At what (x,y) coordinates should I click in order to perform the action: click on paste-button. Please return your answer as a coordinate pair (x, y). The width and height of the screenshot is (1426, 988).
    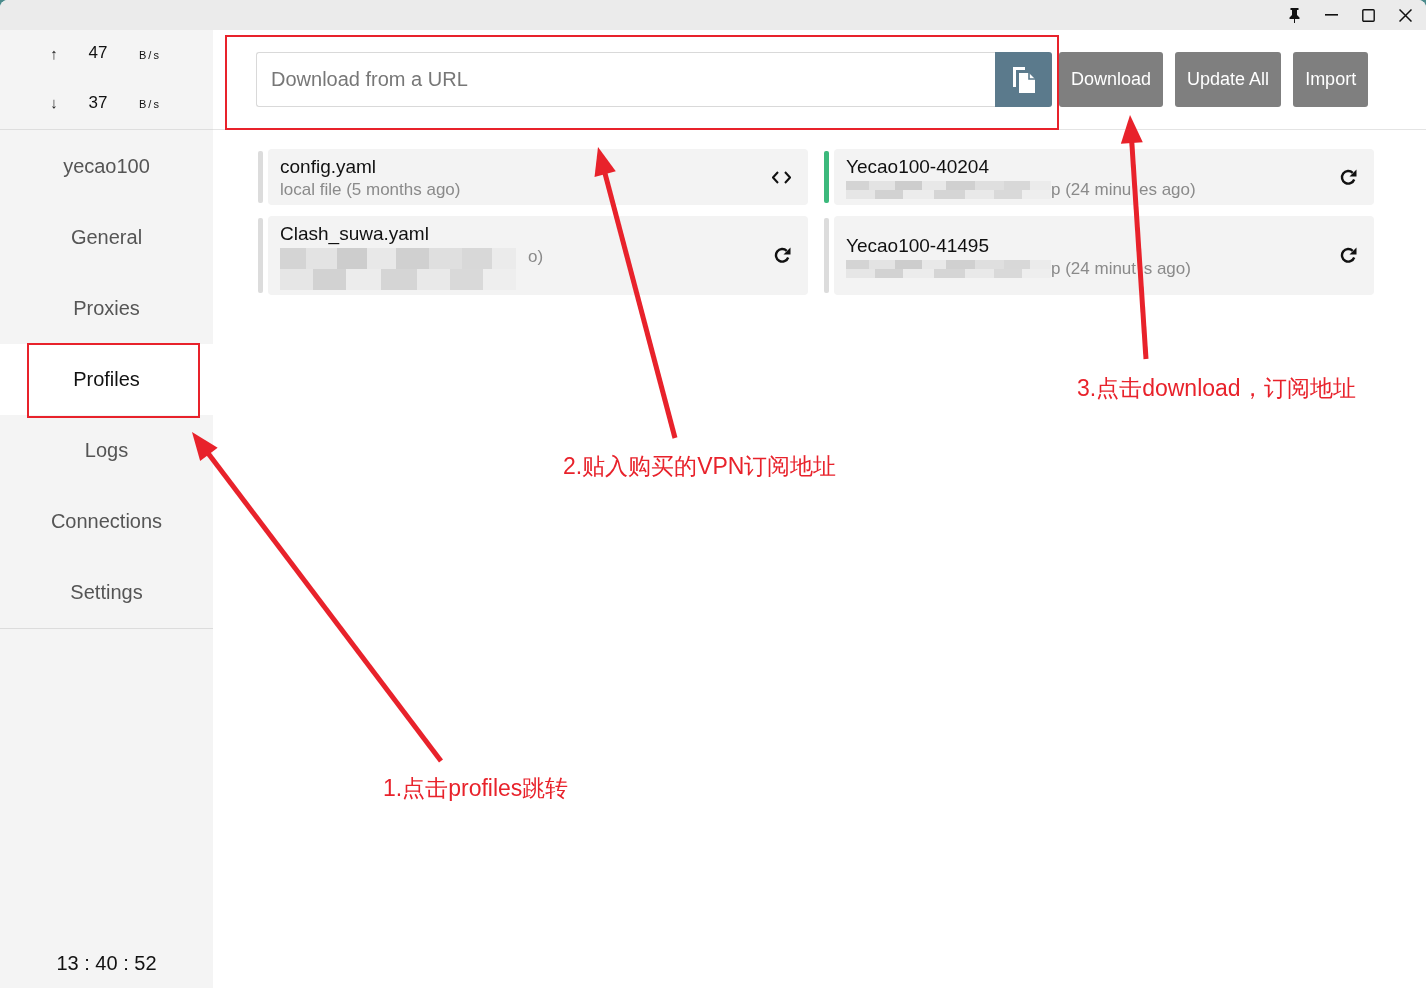
    Looking at the image, I should click on (1023, 79).